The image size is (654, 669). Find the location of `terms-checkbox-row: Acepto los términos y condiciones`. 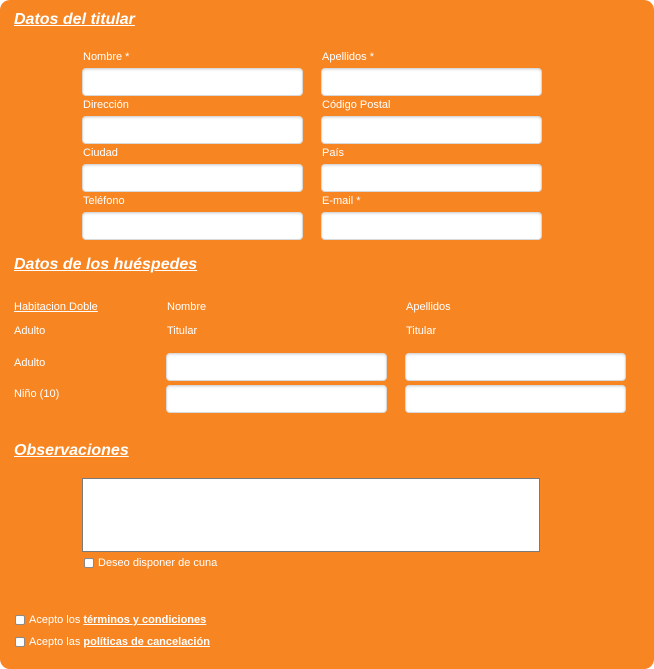

terms-checkbox-row: Acepto los términos y condiciones is located at coordinates (110, 620).